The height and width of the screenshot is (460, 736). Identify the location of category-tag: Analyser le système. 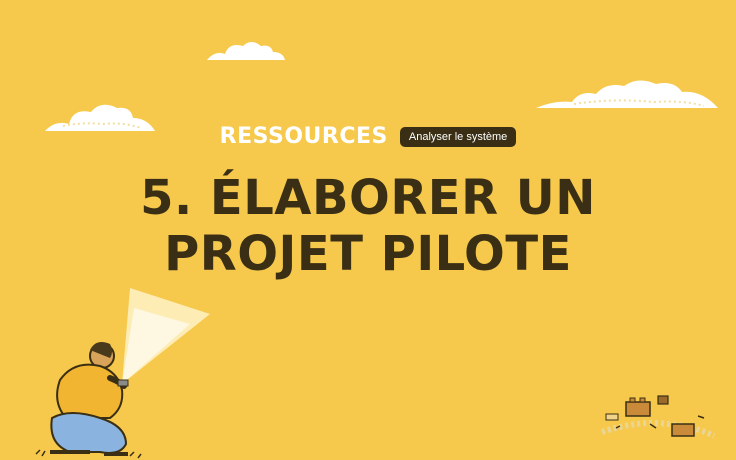
(458, 136).